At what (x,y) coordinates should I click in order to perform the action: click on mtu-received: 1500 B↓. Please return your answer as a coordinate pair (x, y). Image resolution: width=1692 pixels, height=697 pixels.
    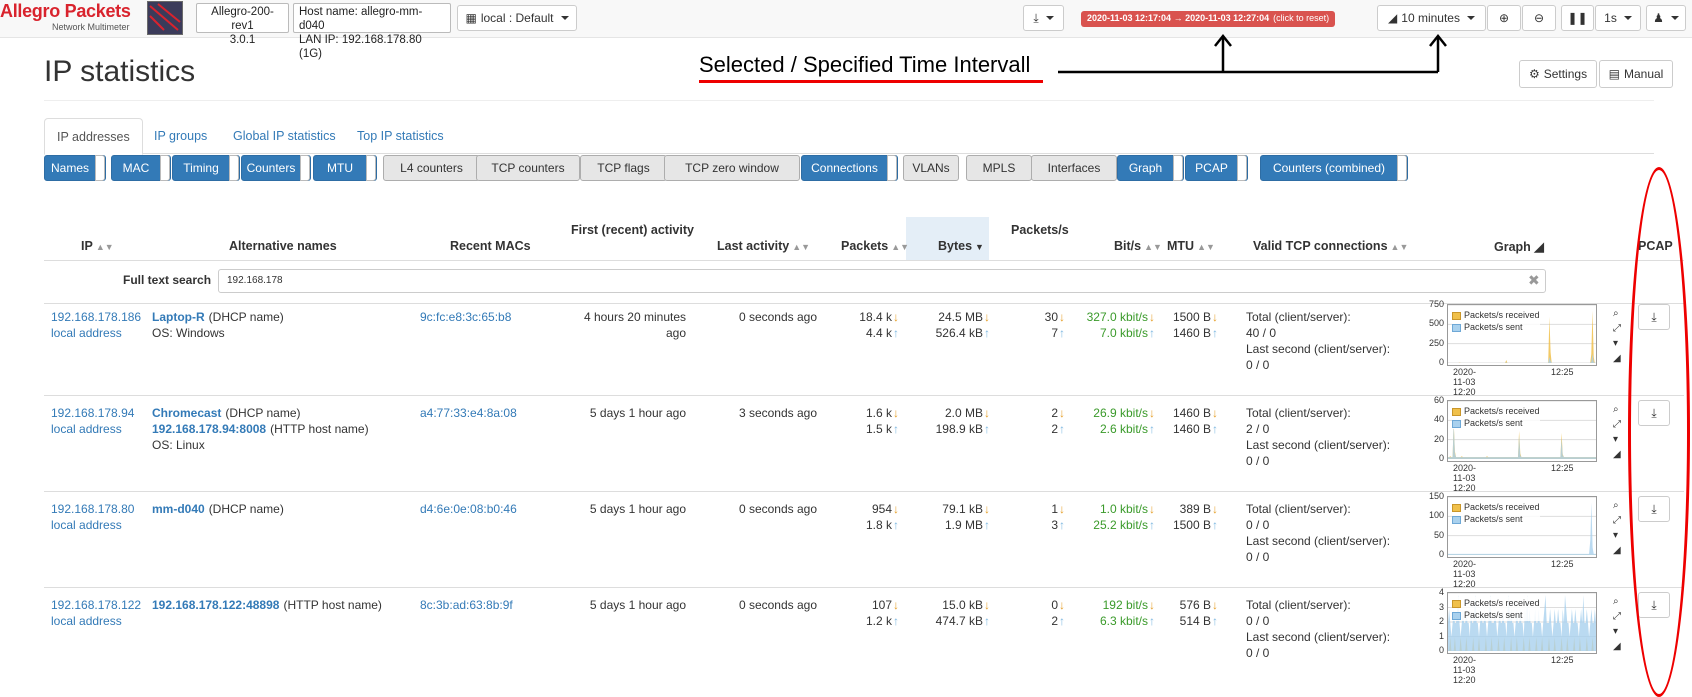
    Looking at the image, I should click on (1189, 317).